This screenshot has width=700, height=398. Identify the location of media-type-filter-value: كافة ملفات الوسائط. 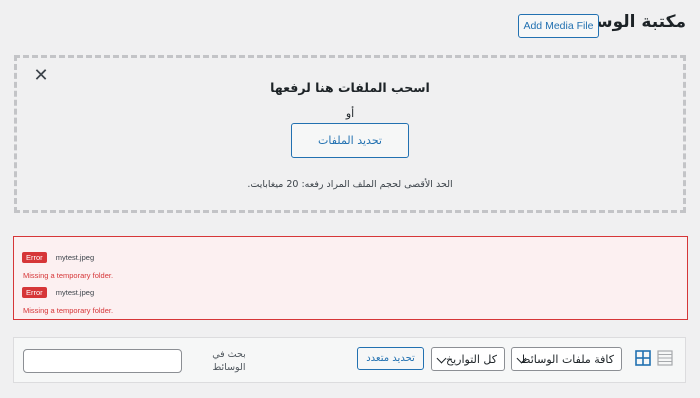
(567, 359).